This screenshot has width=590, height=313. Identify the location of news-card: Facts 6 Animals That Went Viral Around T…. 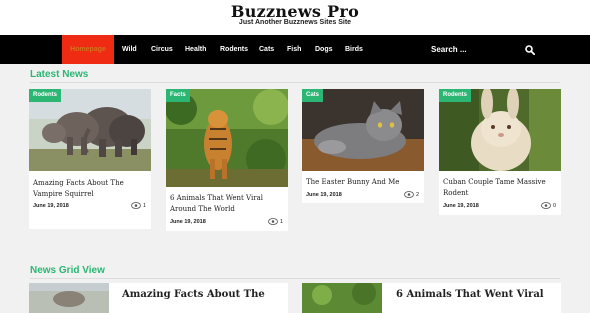
(227, 160).